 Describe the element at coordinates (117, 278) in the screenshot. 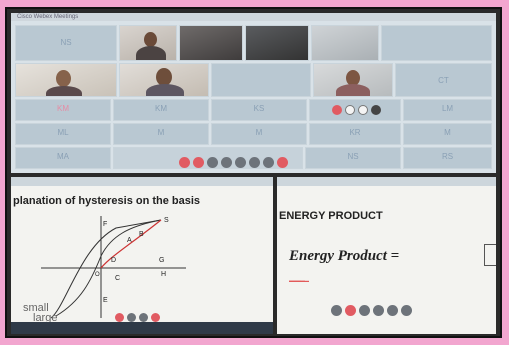

I see `point-label-c: C` at that location.